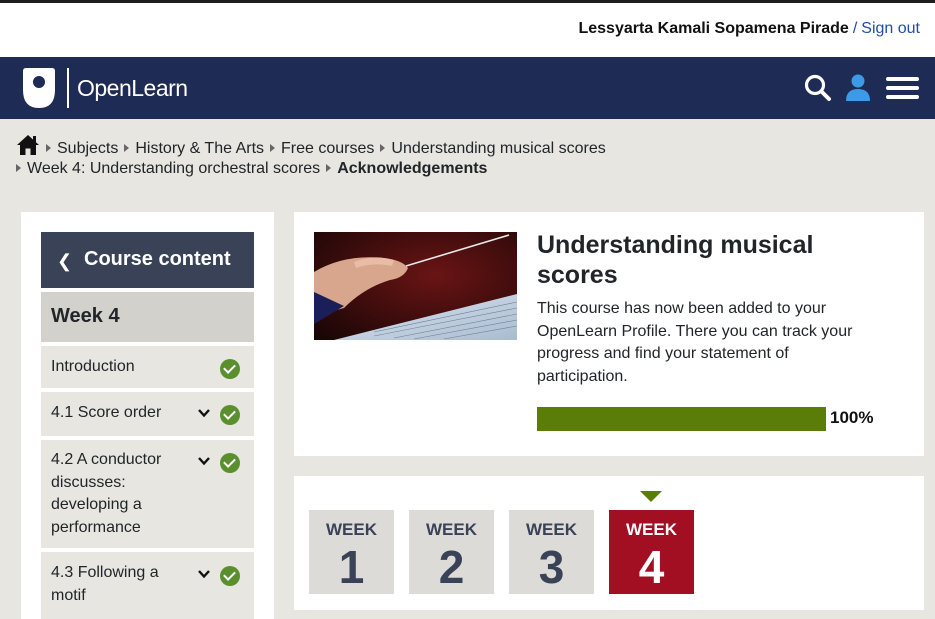  I want to click on week-navigation: WEEK 1 WEEK 2 WEEK 3 WEEK 4, so click(609, 543).